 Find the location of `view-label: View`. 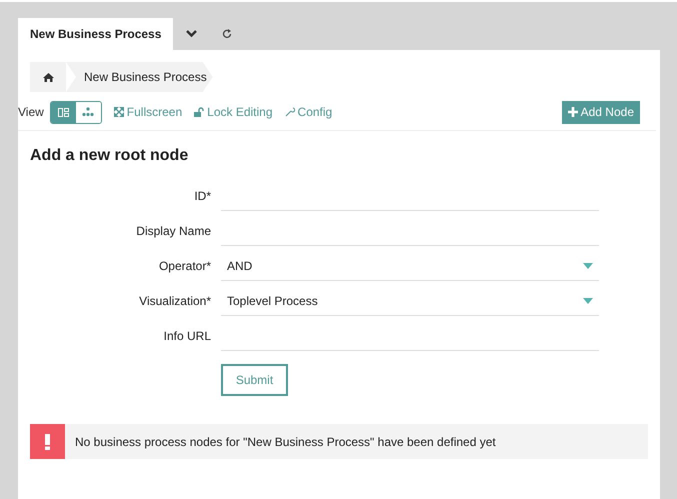

view-label: View is located at coordinates (31, 112).